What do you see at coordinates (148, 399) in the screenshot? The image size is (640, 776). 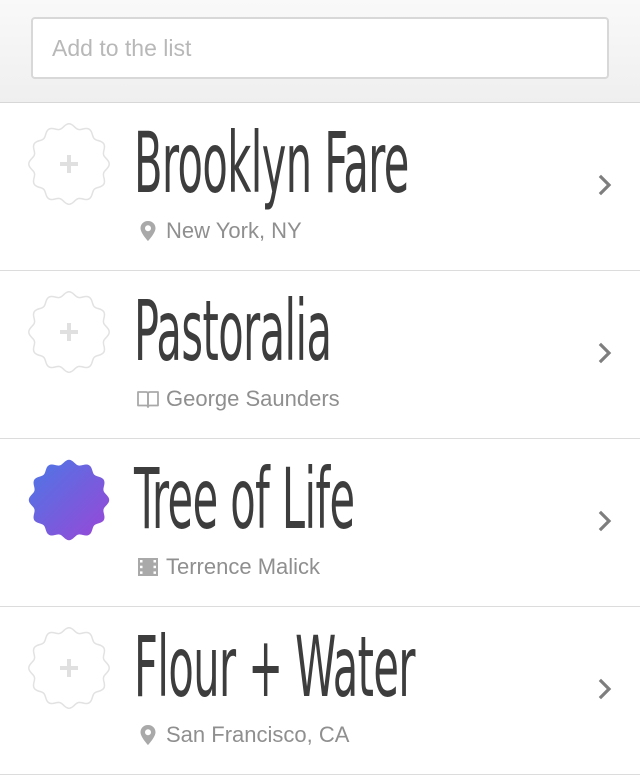 I see `book-icon` at bounding box center [148, 399].